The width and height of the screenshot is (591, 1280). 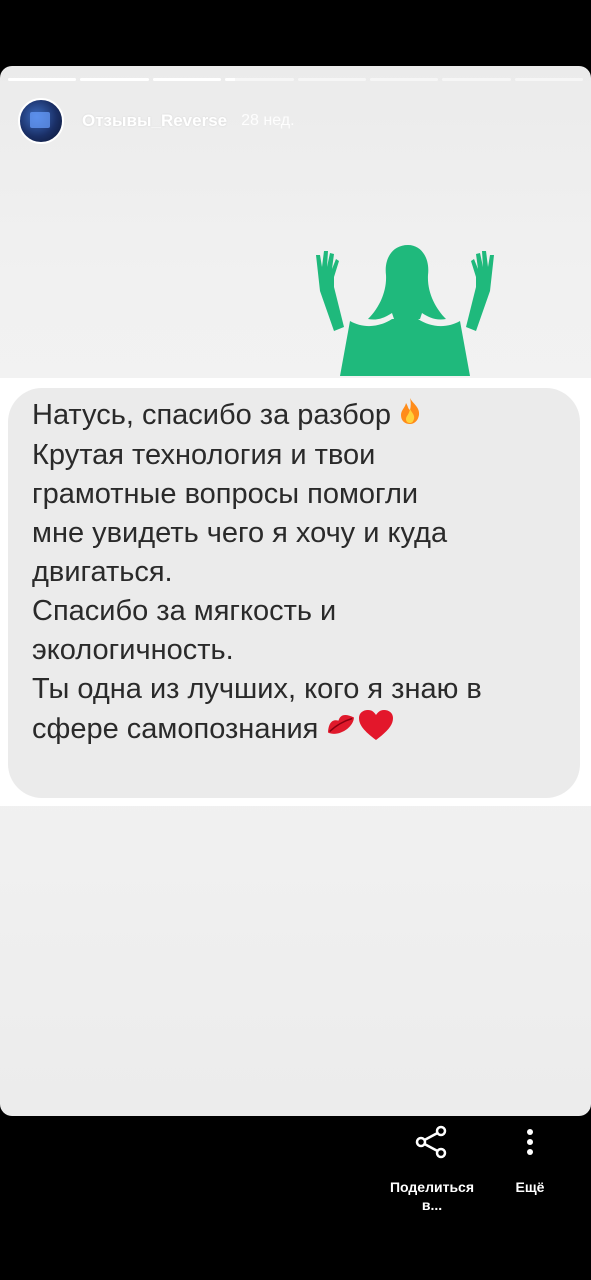 I want to click on message-line: Ты одна из лучших, кого я знаю в, so click(x=257, y=688).